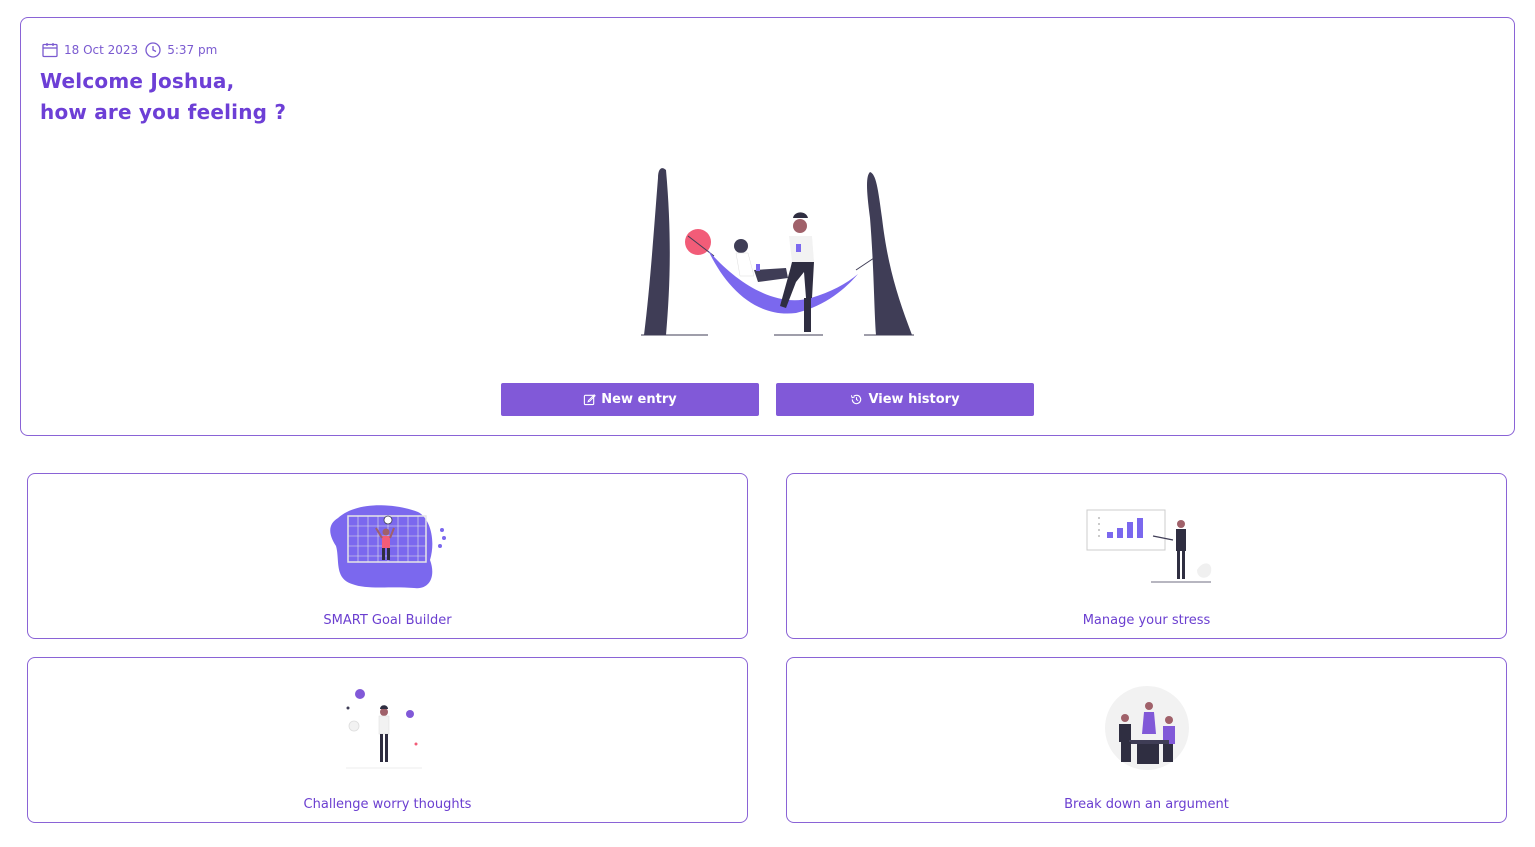 The width and height of the screenshot is (1535, 847). Describe the element at coordinates (590, 399) in the screenshot. I see `edit-icon` at that location.